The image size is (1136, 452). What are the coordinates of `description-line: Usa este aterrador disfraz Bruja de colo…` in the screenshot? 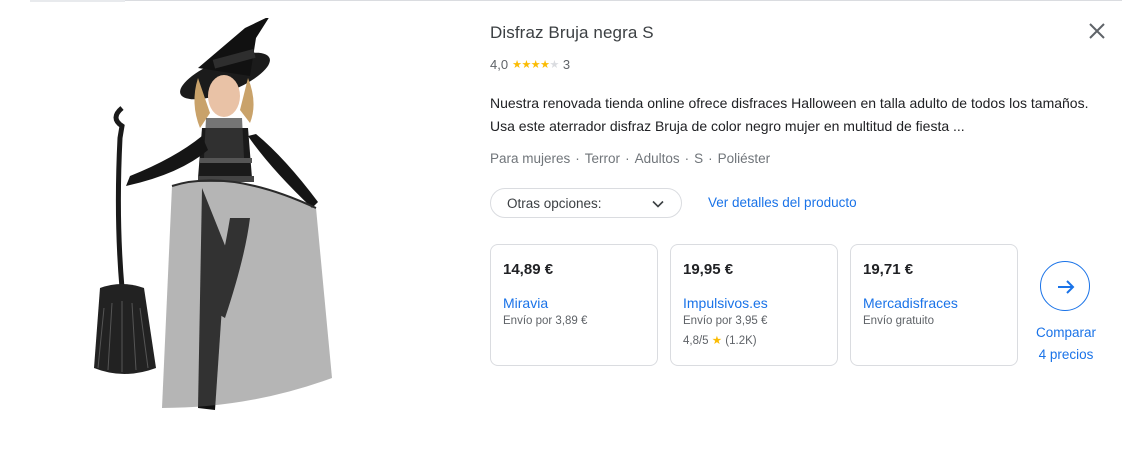 It's located at (727, 126).